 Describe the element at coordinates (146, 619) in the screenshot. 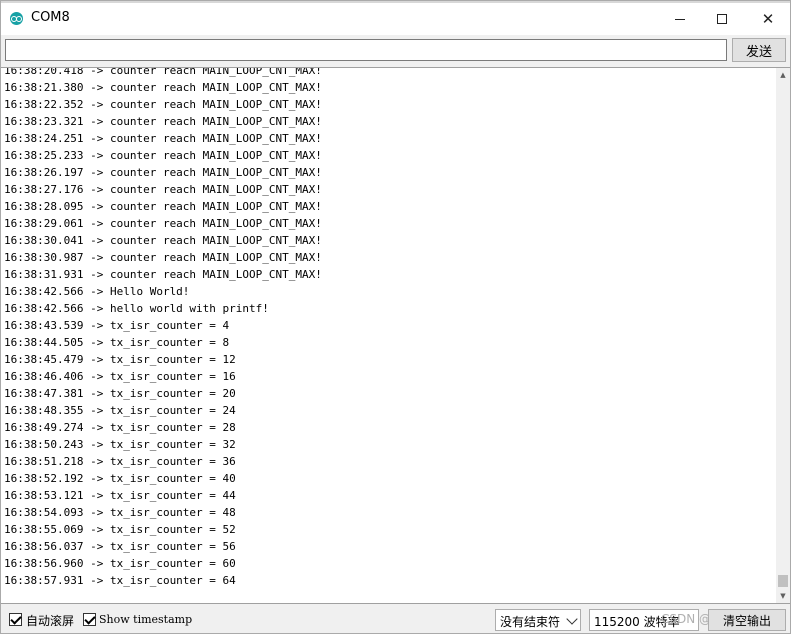

I see `timestamp-label: Show timestamp` at that location.